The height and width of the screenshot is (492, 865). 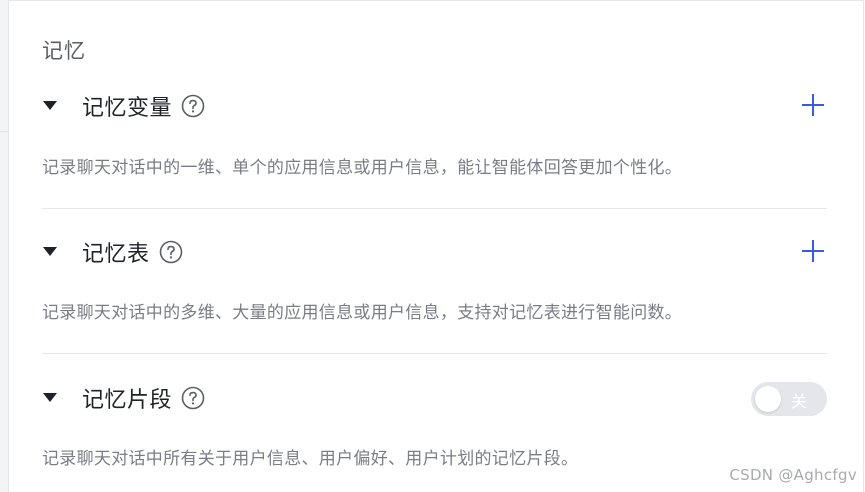 What do you see at coordinates (127, 108) in the screenshot?
I see `section-title: 记忆变量` at bounding box center [127, 108].